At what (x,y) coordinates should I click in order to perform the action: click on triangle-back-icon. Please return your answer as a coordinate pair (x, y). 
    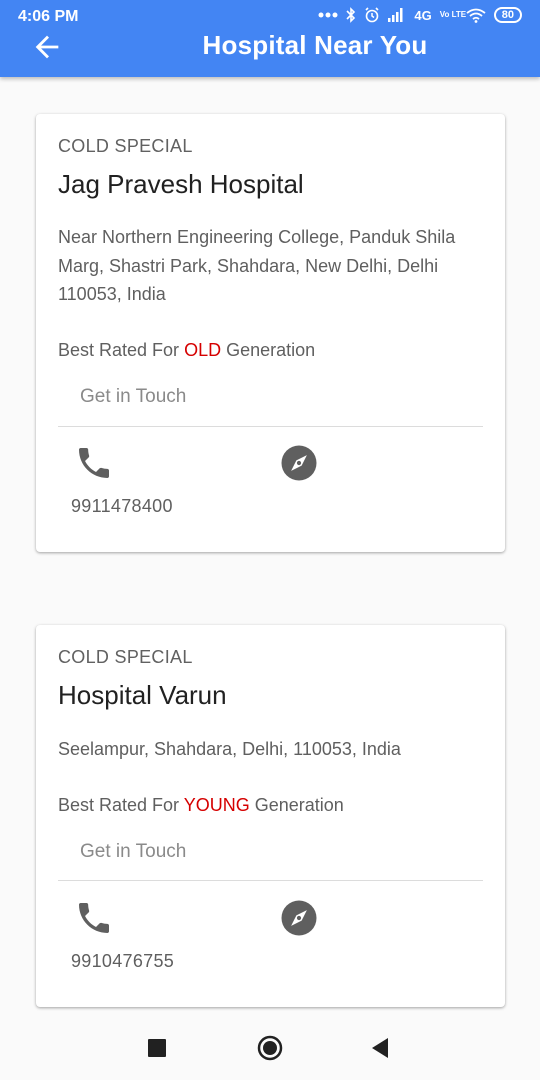
    Looking at the image, I should click on (380, 1048).